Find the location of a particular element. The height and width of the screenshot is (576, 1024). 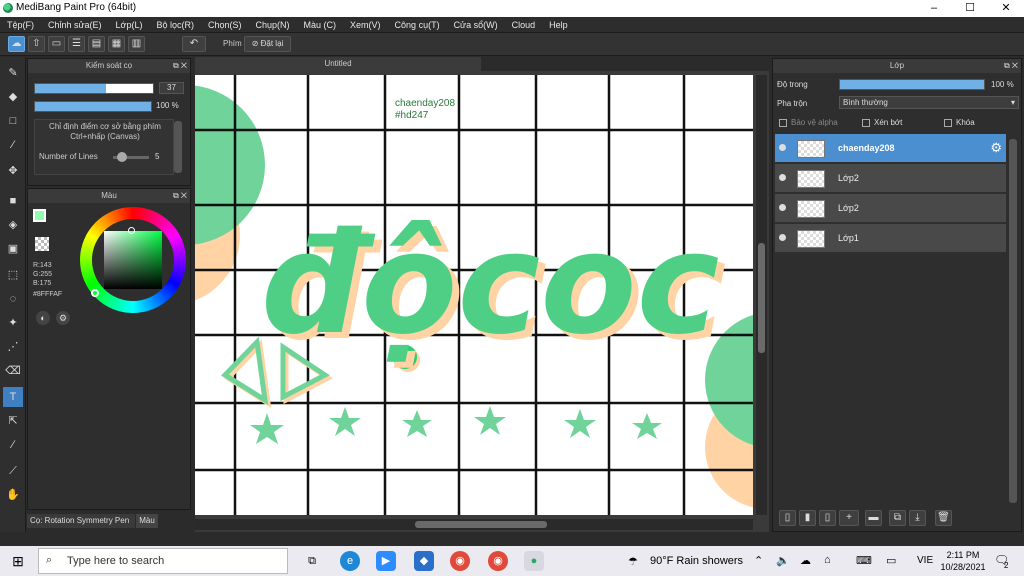

close-button: ✕ is located at coordinates (1006, 8).